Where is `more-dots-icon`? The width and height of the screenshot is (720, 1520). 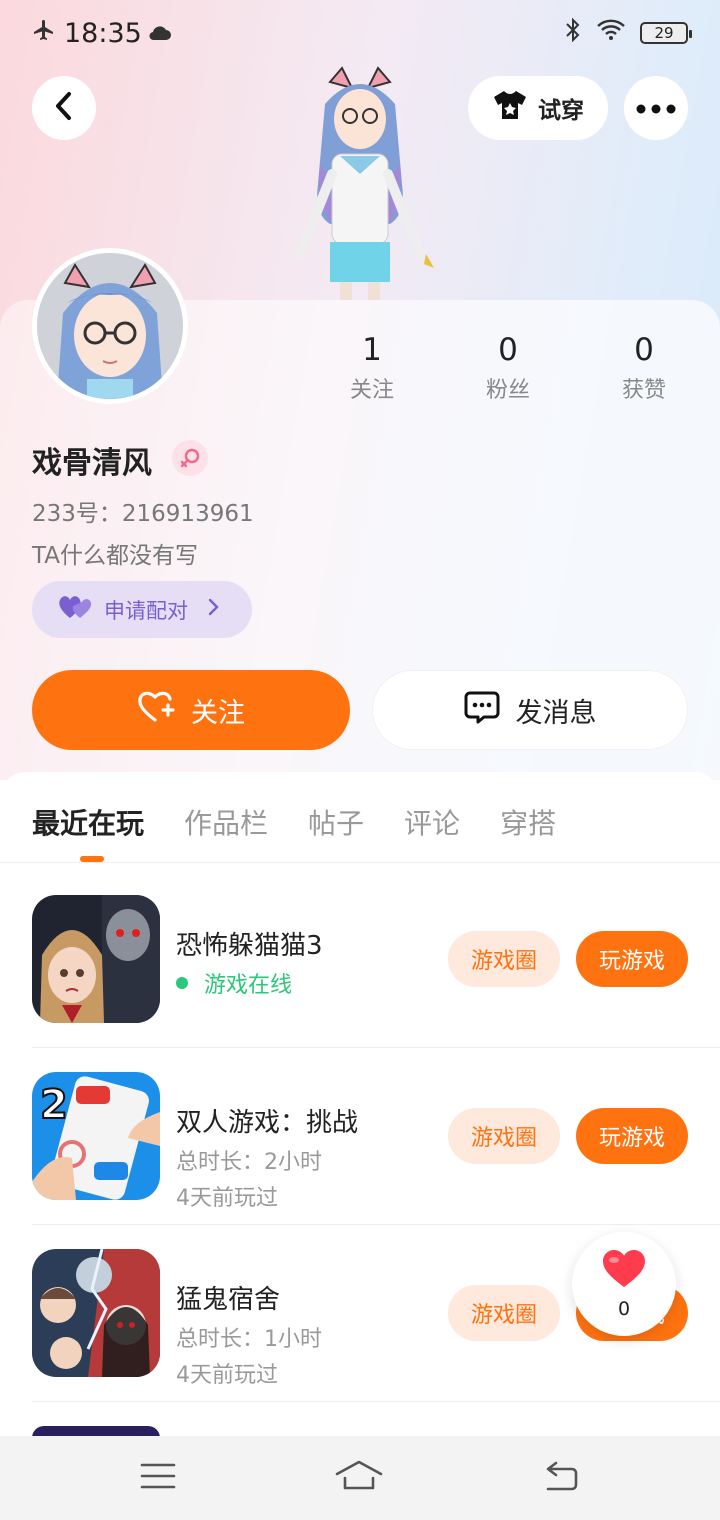 more-dots-icon is located at coordinates (656, 108).